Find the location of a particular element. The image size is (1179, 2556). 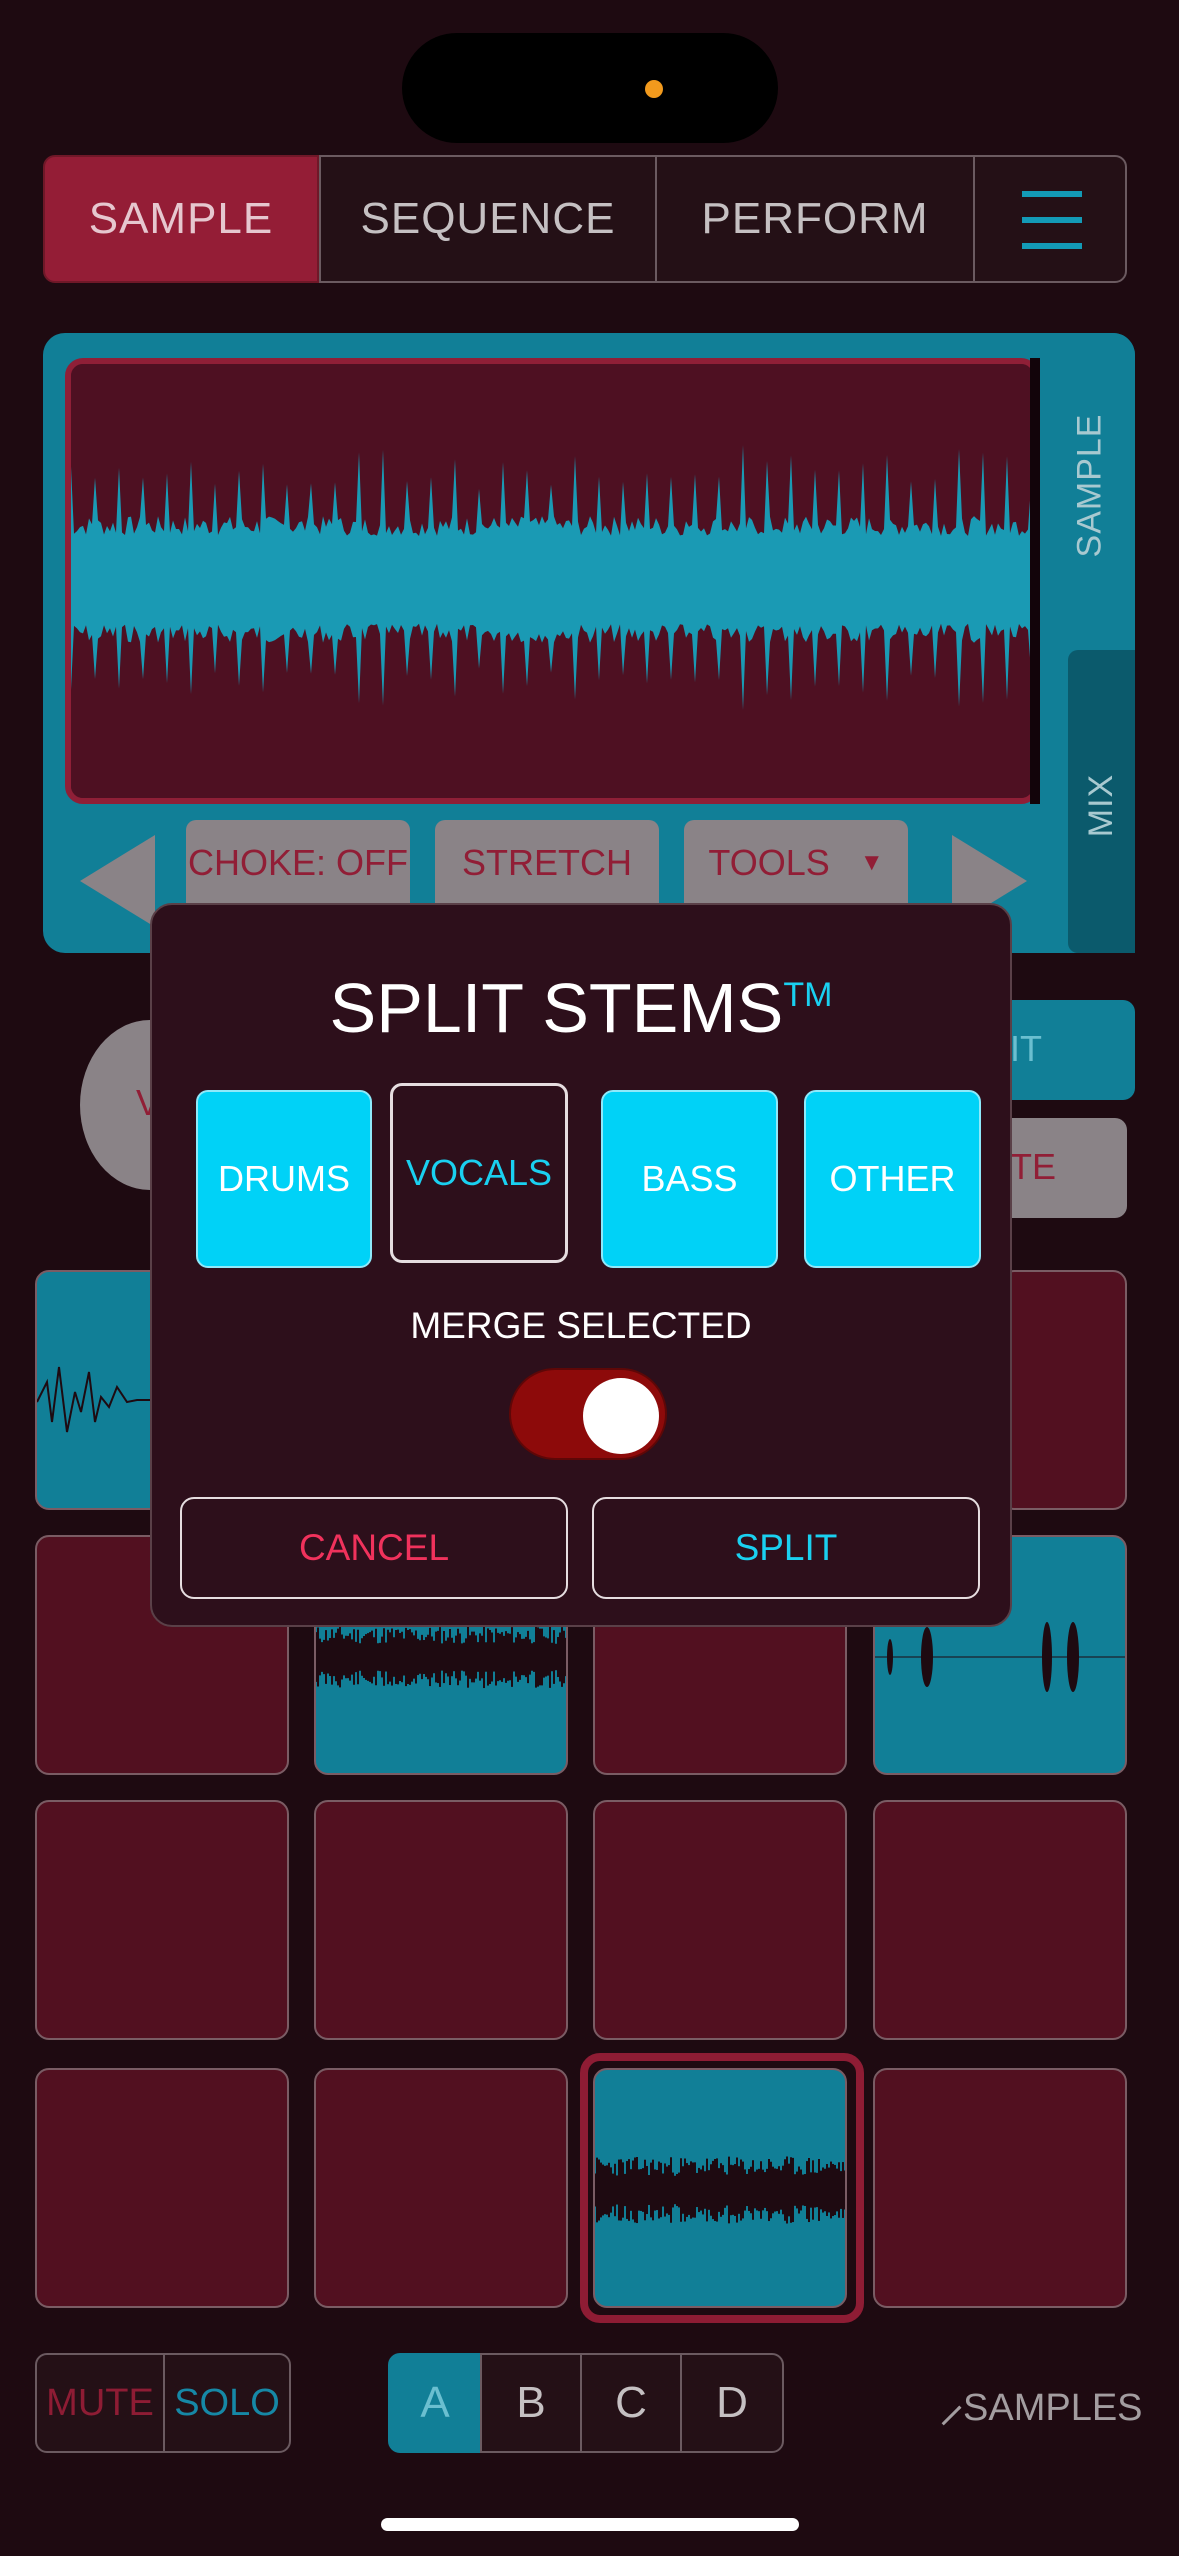

stem-vocals-button: VOCALS is located at coordinates (479, 1173).